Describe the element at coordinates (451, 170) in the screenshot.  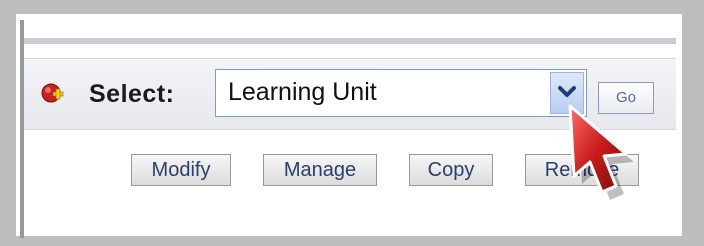
I see `copy-button: Copy` at that location.